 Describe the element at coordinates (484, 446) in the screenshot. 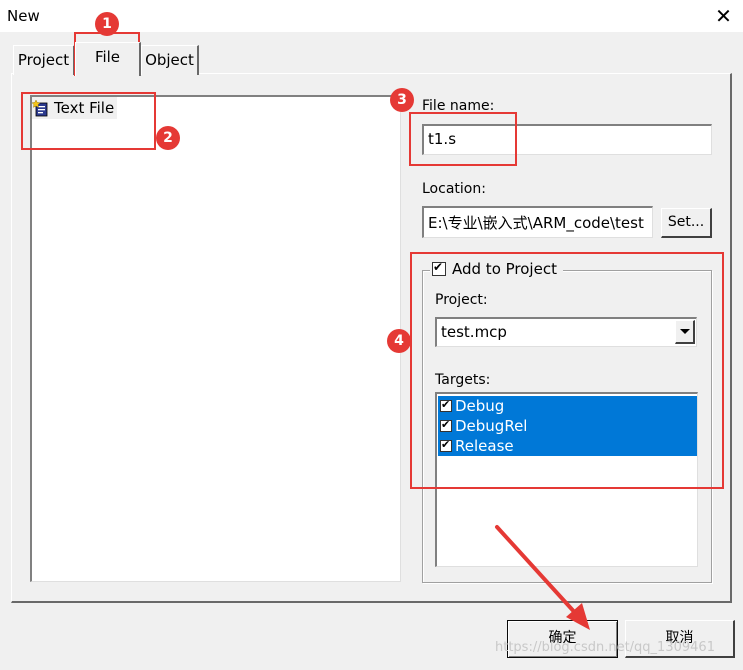

I see `target-label: Release` at that location.